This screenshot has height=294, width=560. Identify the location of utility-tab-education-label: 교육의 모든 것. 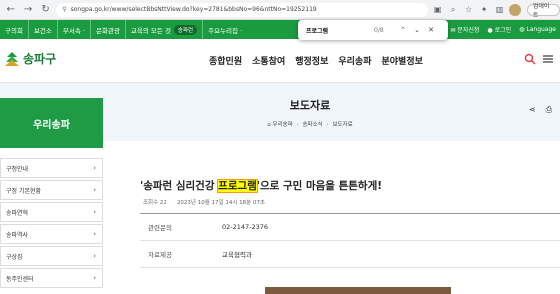
(150, 30).